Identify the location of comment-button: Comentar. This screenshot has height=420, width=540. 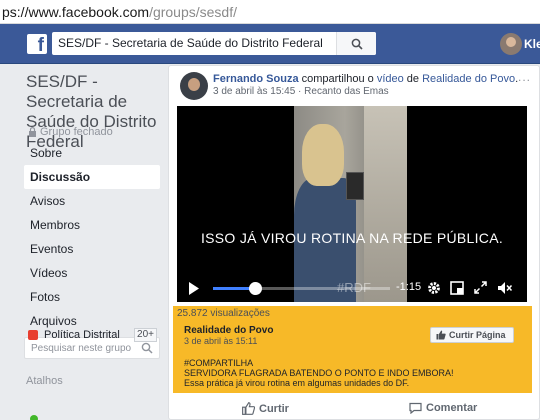
(443, 408).